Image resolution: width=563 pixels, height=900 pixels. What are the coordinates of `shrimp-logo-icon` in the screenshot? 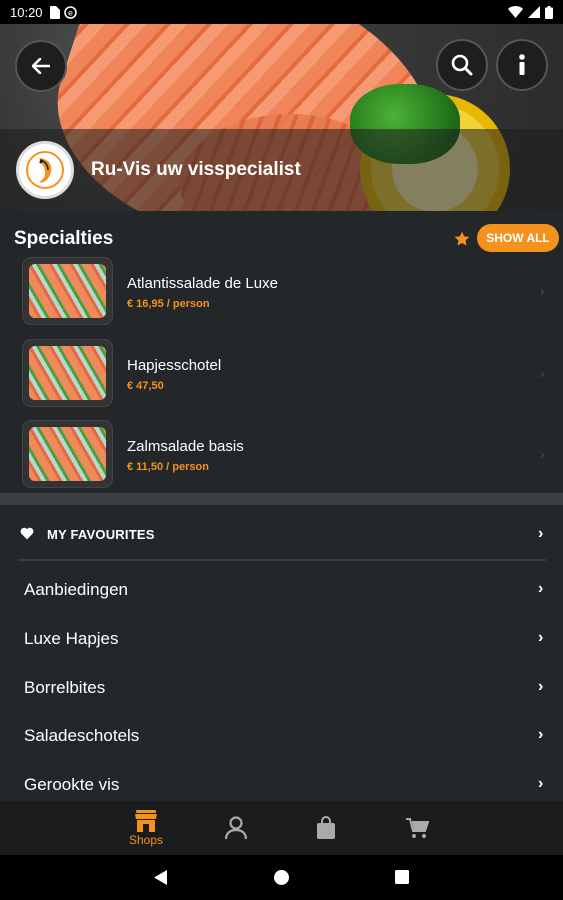 It's located at (45, 170).